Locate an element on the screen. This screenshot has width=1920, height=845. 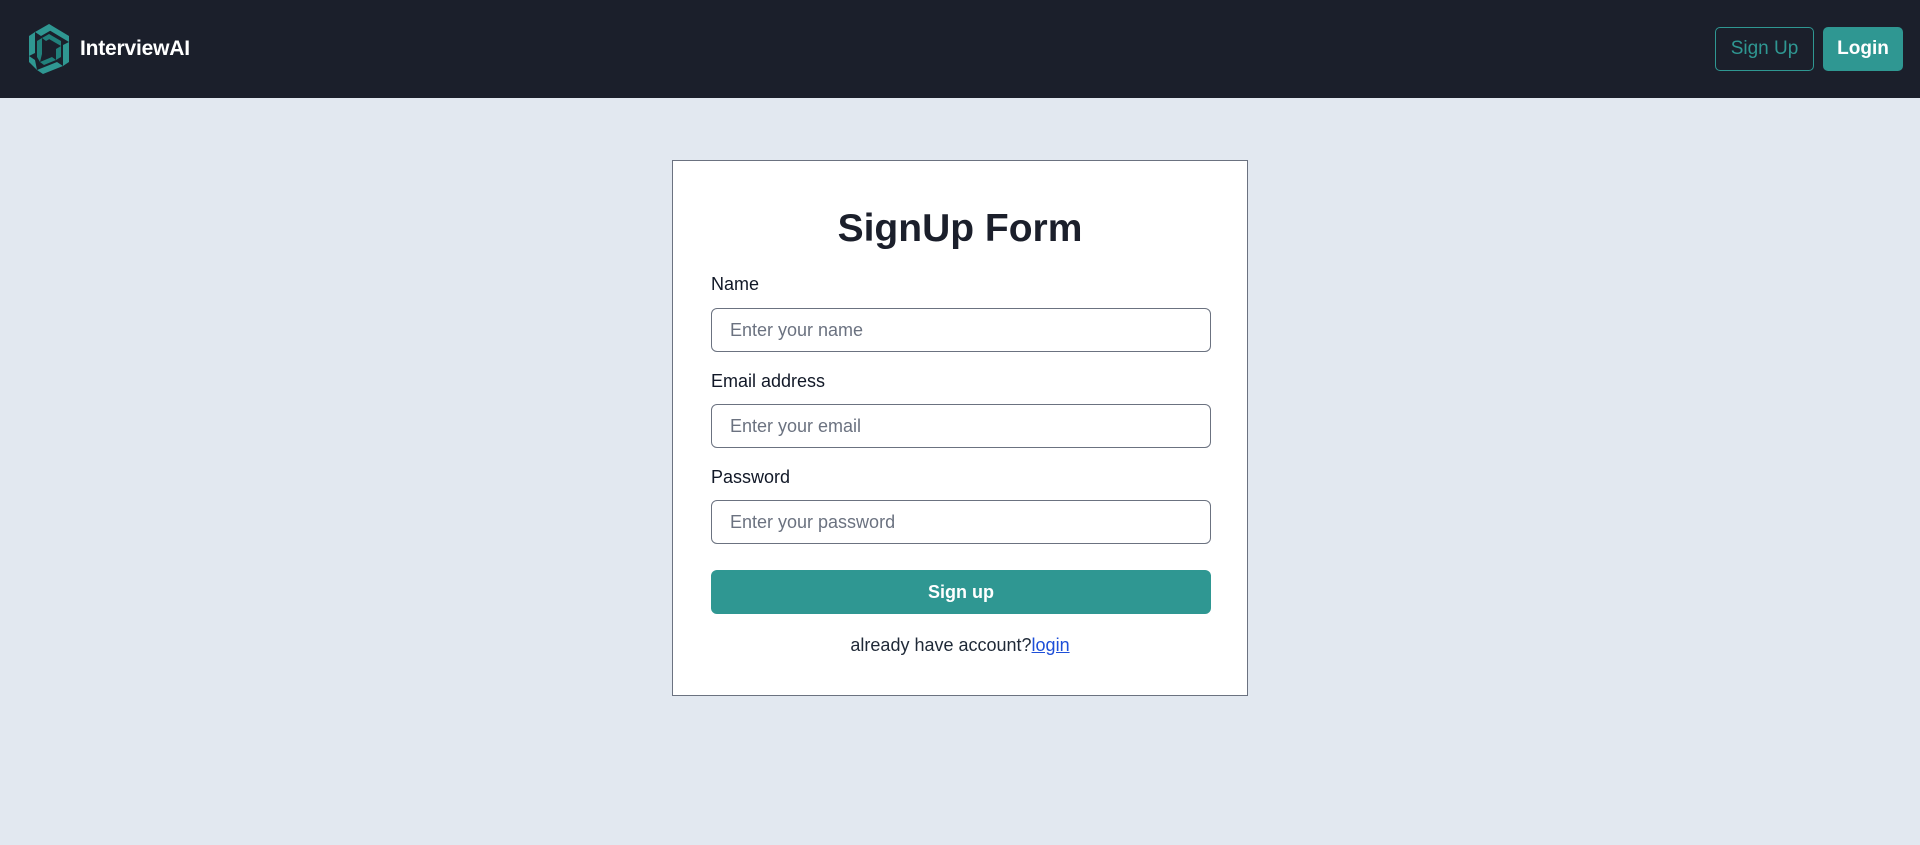
login-prompt: already have account?login is located at coordinates (960, 645).